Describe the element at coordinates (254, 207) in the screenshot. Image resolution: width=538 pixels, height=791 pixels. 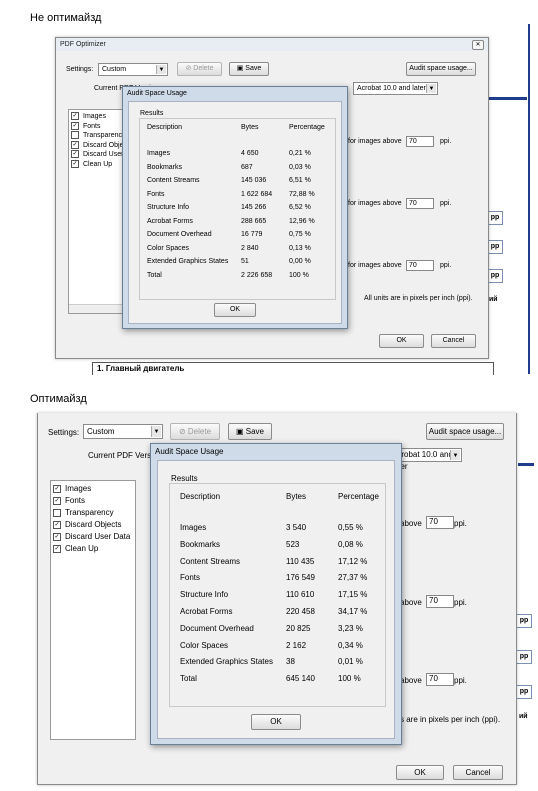
I see `row-bytes: 145 266` at that location.